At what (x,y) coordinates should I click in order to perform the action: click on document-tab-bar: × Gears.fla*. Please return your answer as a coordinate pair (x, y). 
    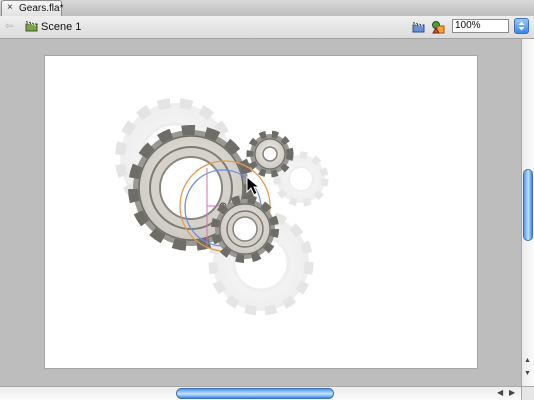
    Looking at the image, I should click on (267, 8).